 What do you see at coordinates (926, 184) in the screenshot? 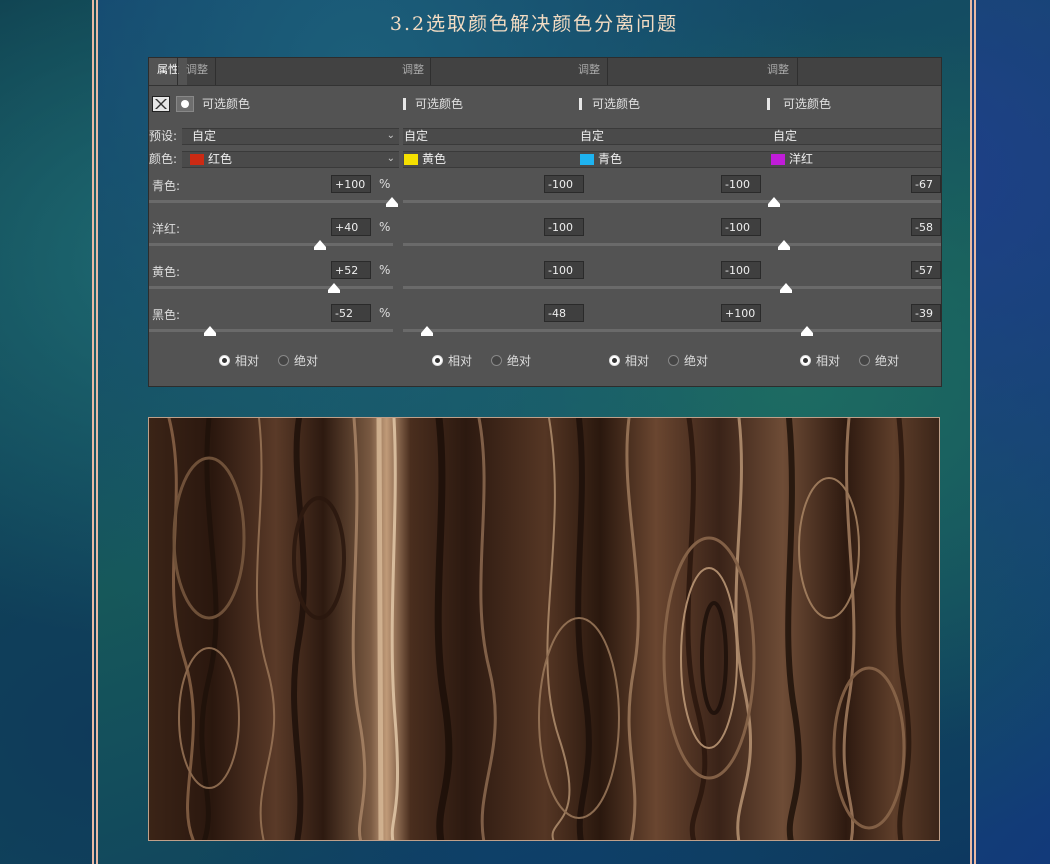
I see `cyan-input: -67` at bounding box center [926, 184].